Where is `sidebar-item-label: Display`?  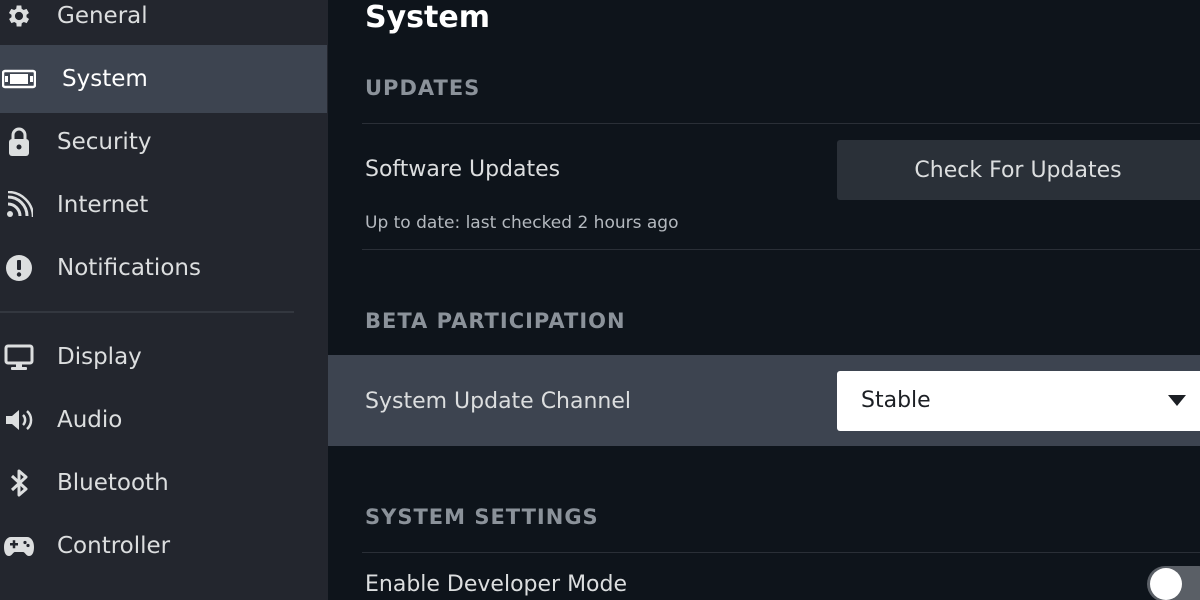 sidebar-item-label: Display is located at coordinates (99, 357).